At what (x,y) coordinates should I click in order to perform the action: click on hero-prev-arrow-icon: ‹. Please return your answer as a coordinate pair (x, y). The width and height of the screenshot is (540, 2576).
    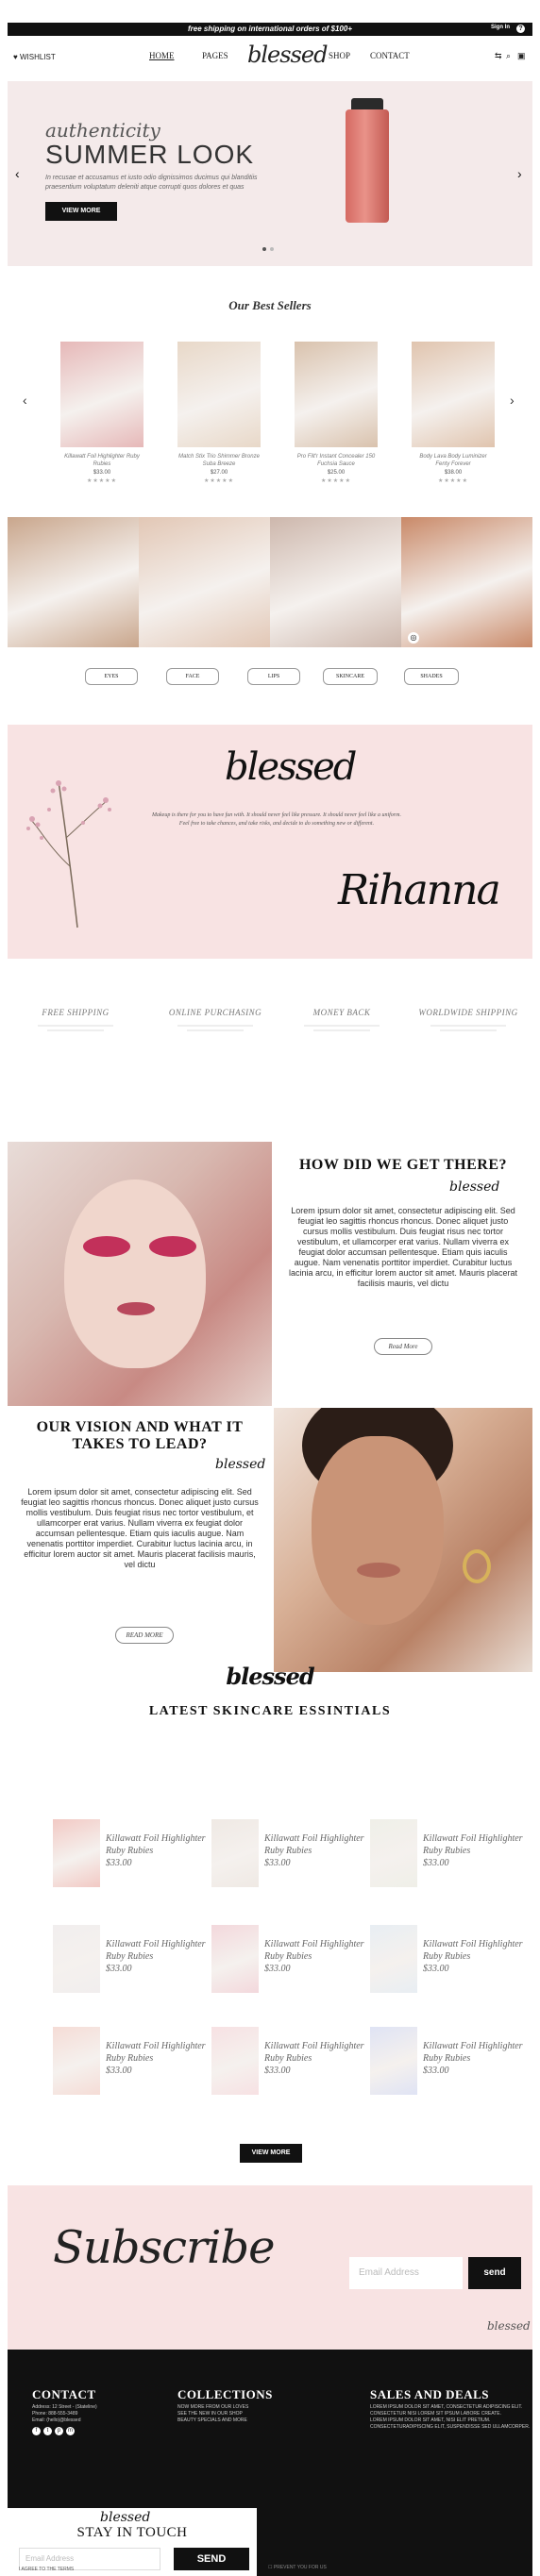
    Looking at the image, I should click on (17, 173).